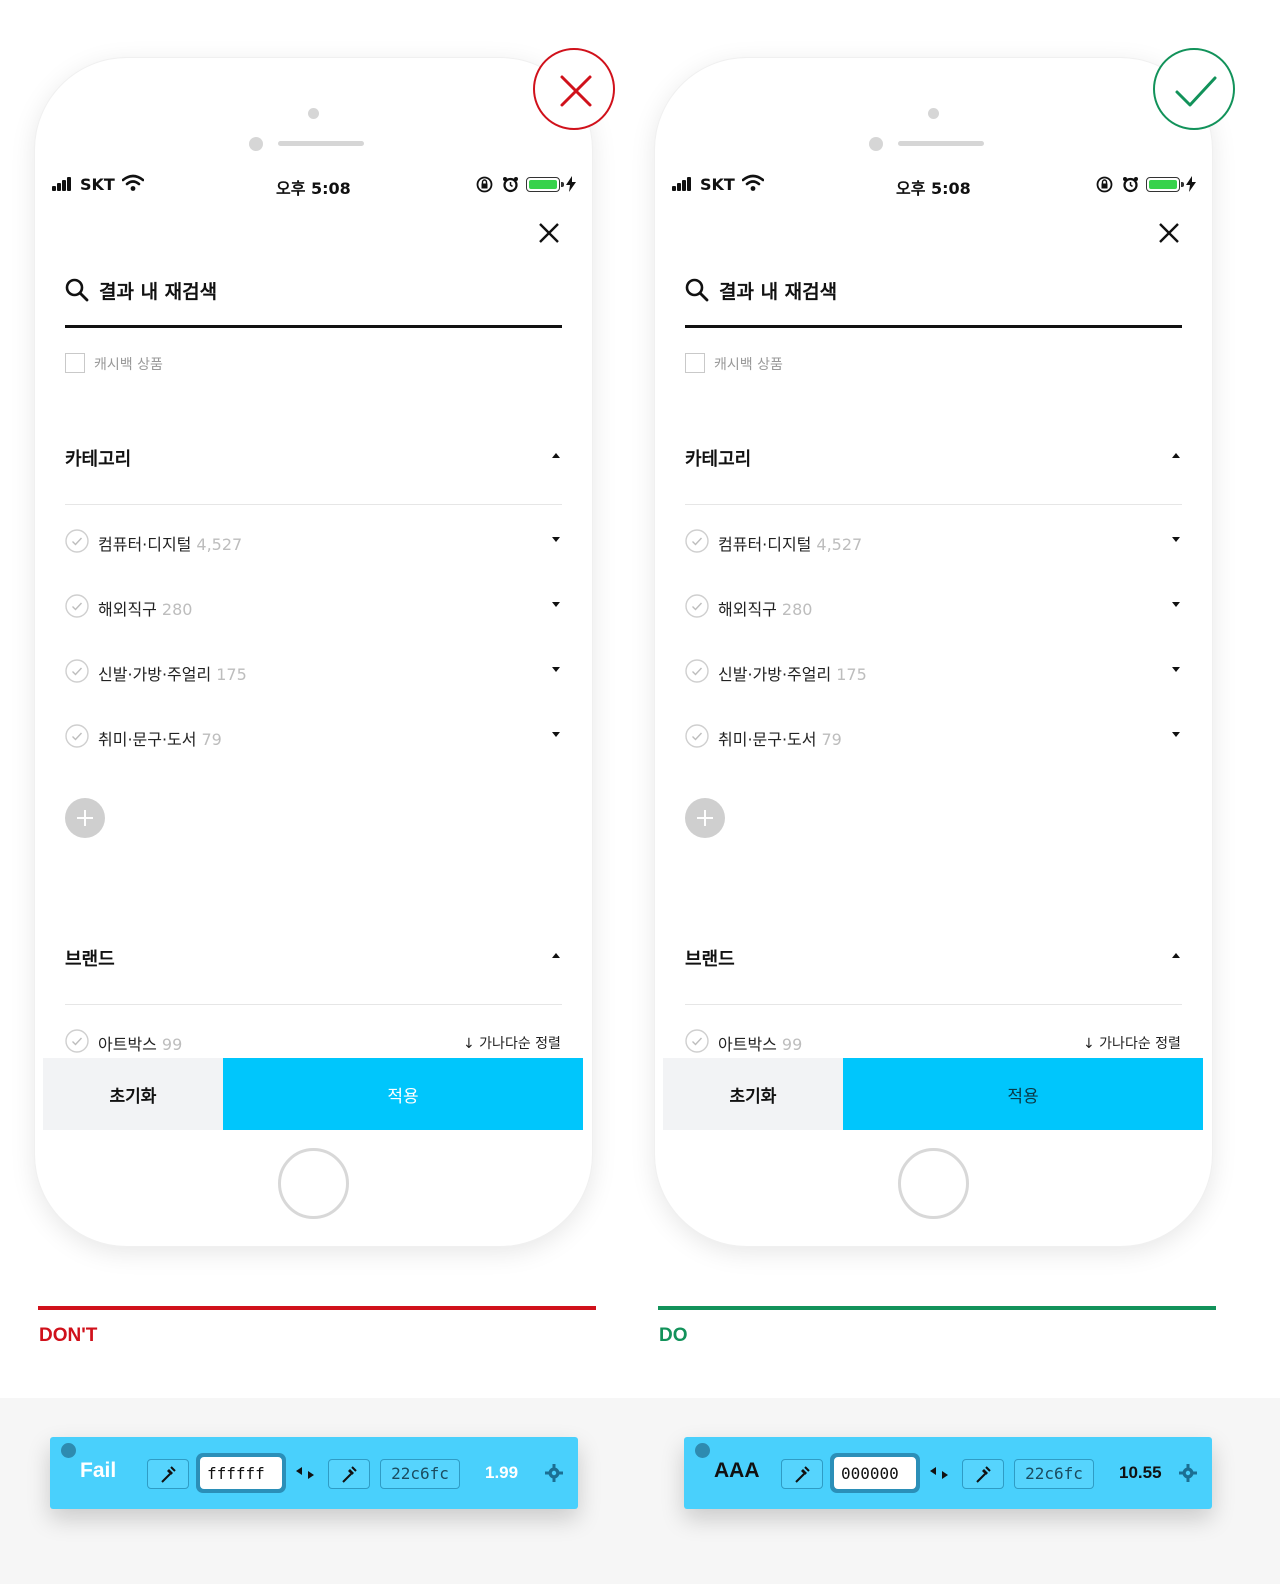  Describe the element at coordinates (97, 184) in the screenshot. I see `carrier-name: SKT` at that location.